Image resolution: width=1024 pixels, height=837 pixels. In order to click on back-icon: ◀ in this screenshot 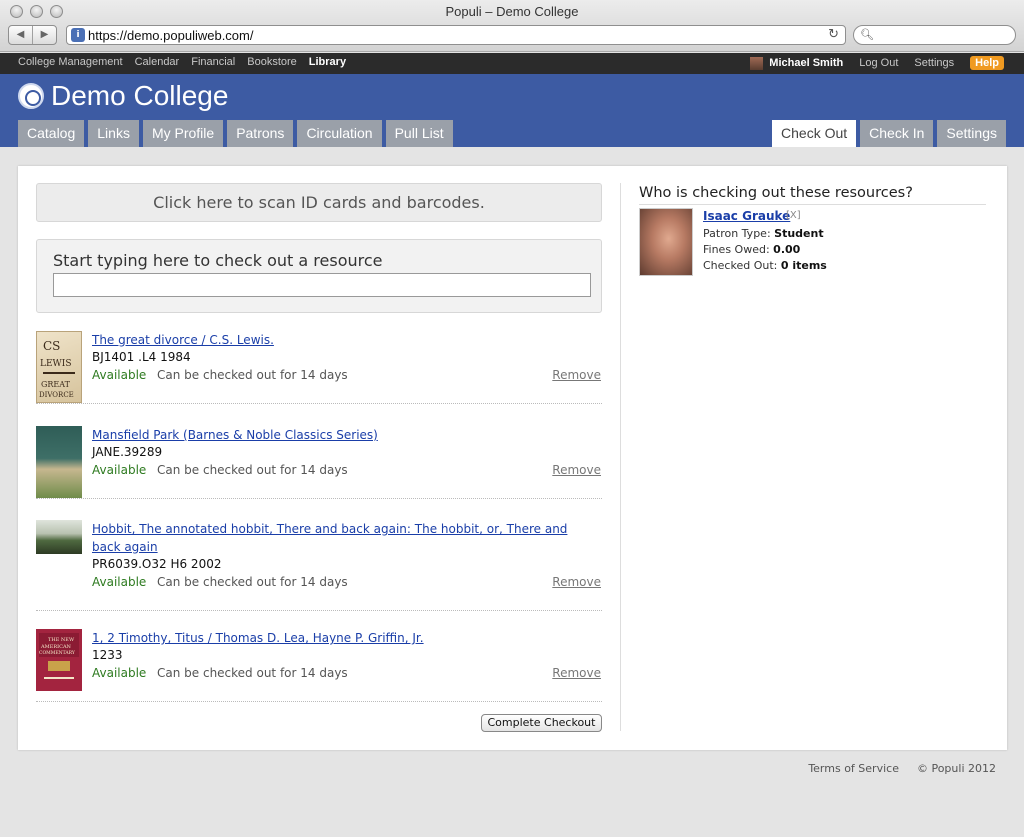, I will do `click(21, 35)`.